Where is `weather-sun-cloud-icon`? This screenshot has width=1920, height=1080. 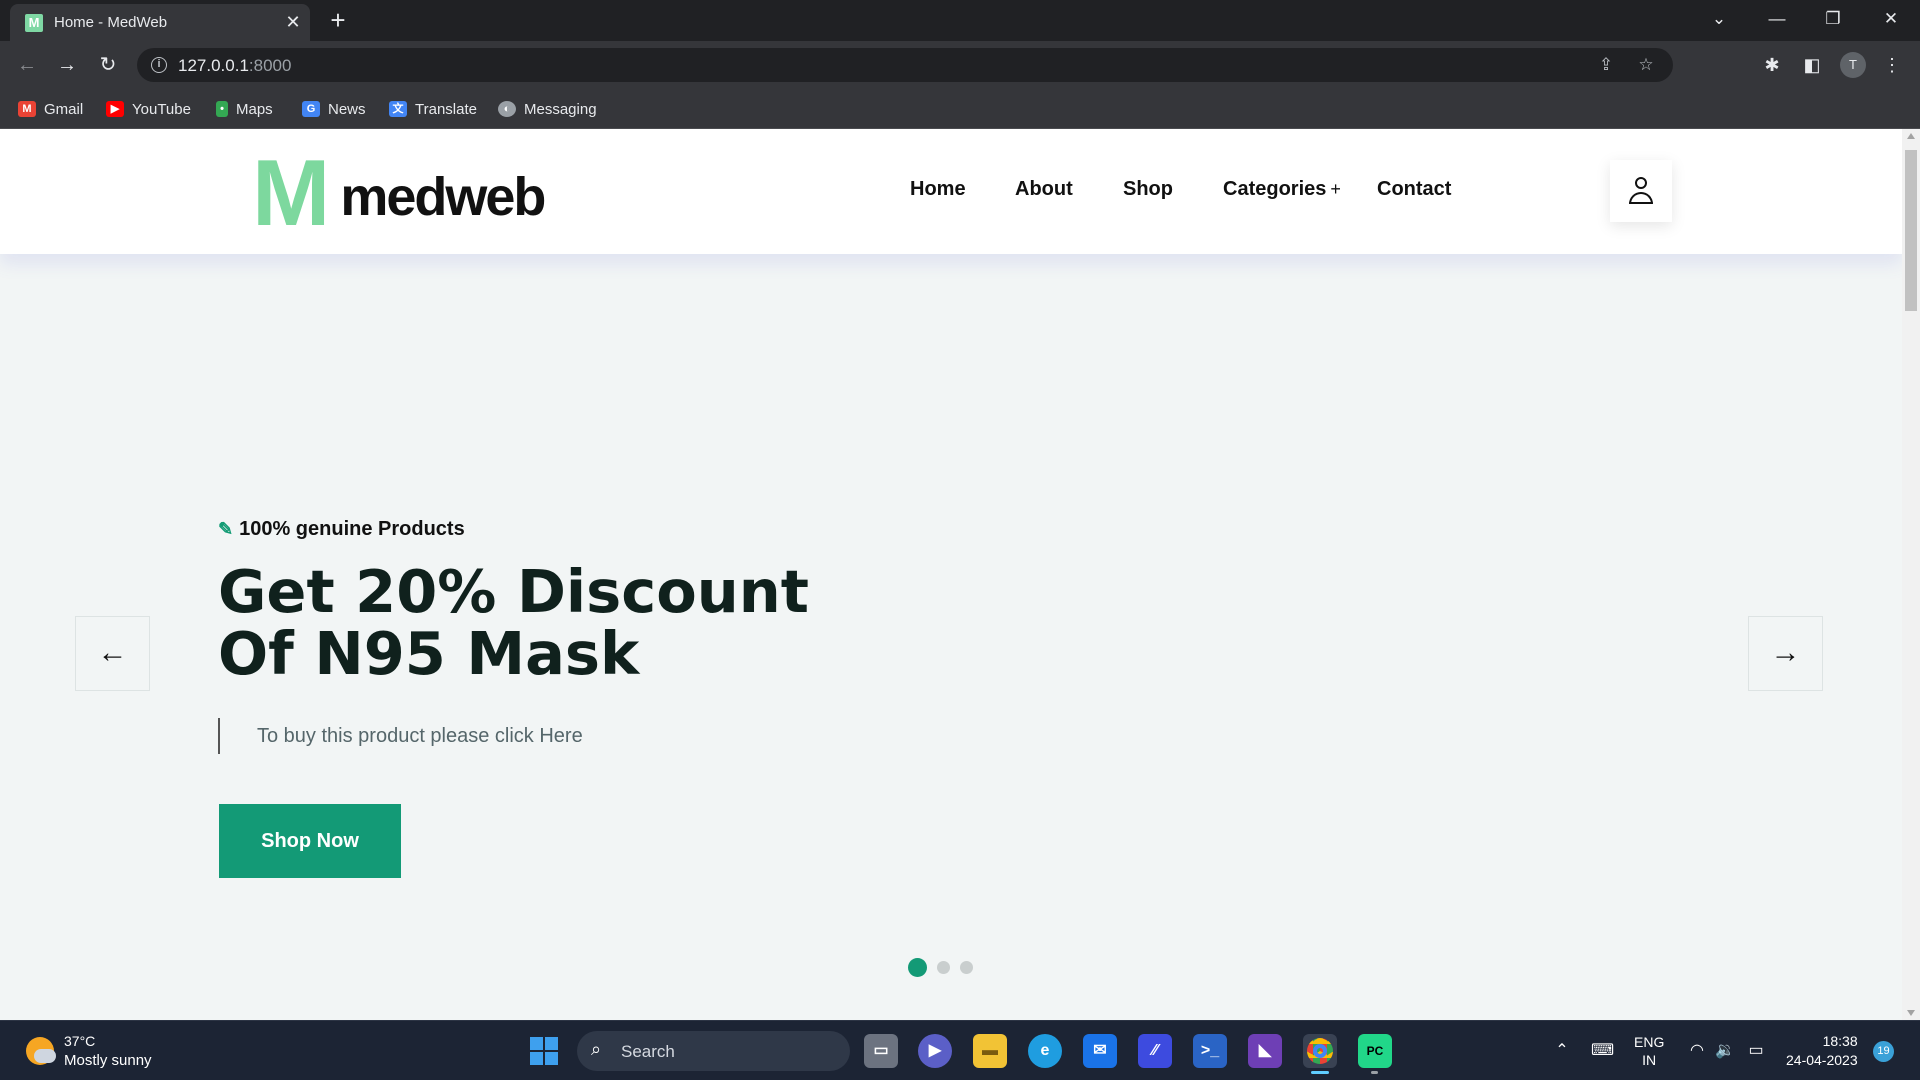
weather-sun-cloud-icon is located at coordinates (41, 1051).